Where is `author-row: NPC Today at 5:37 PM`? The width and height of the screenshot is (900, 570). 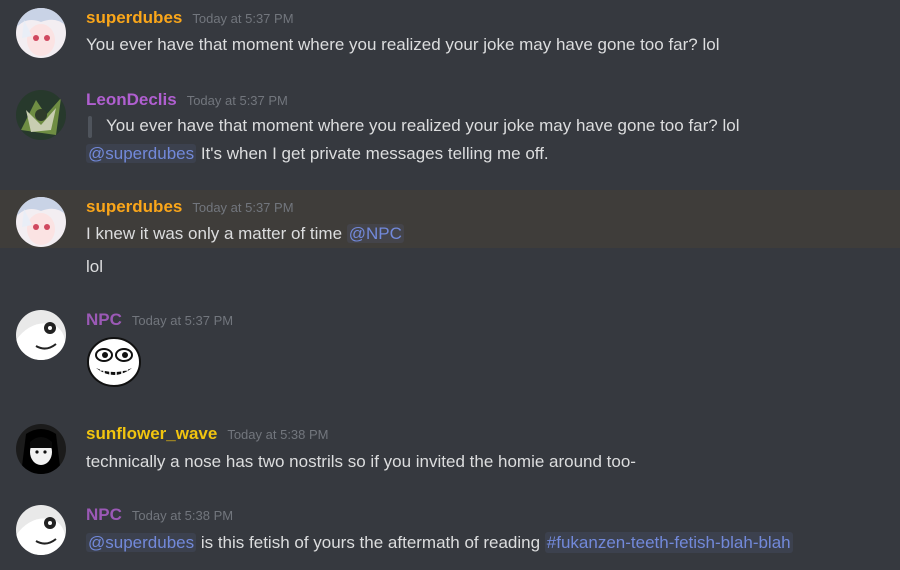 author-row: NPC Today at 5:37 PM is located at coordinates (159, 320).